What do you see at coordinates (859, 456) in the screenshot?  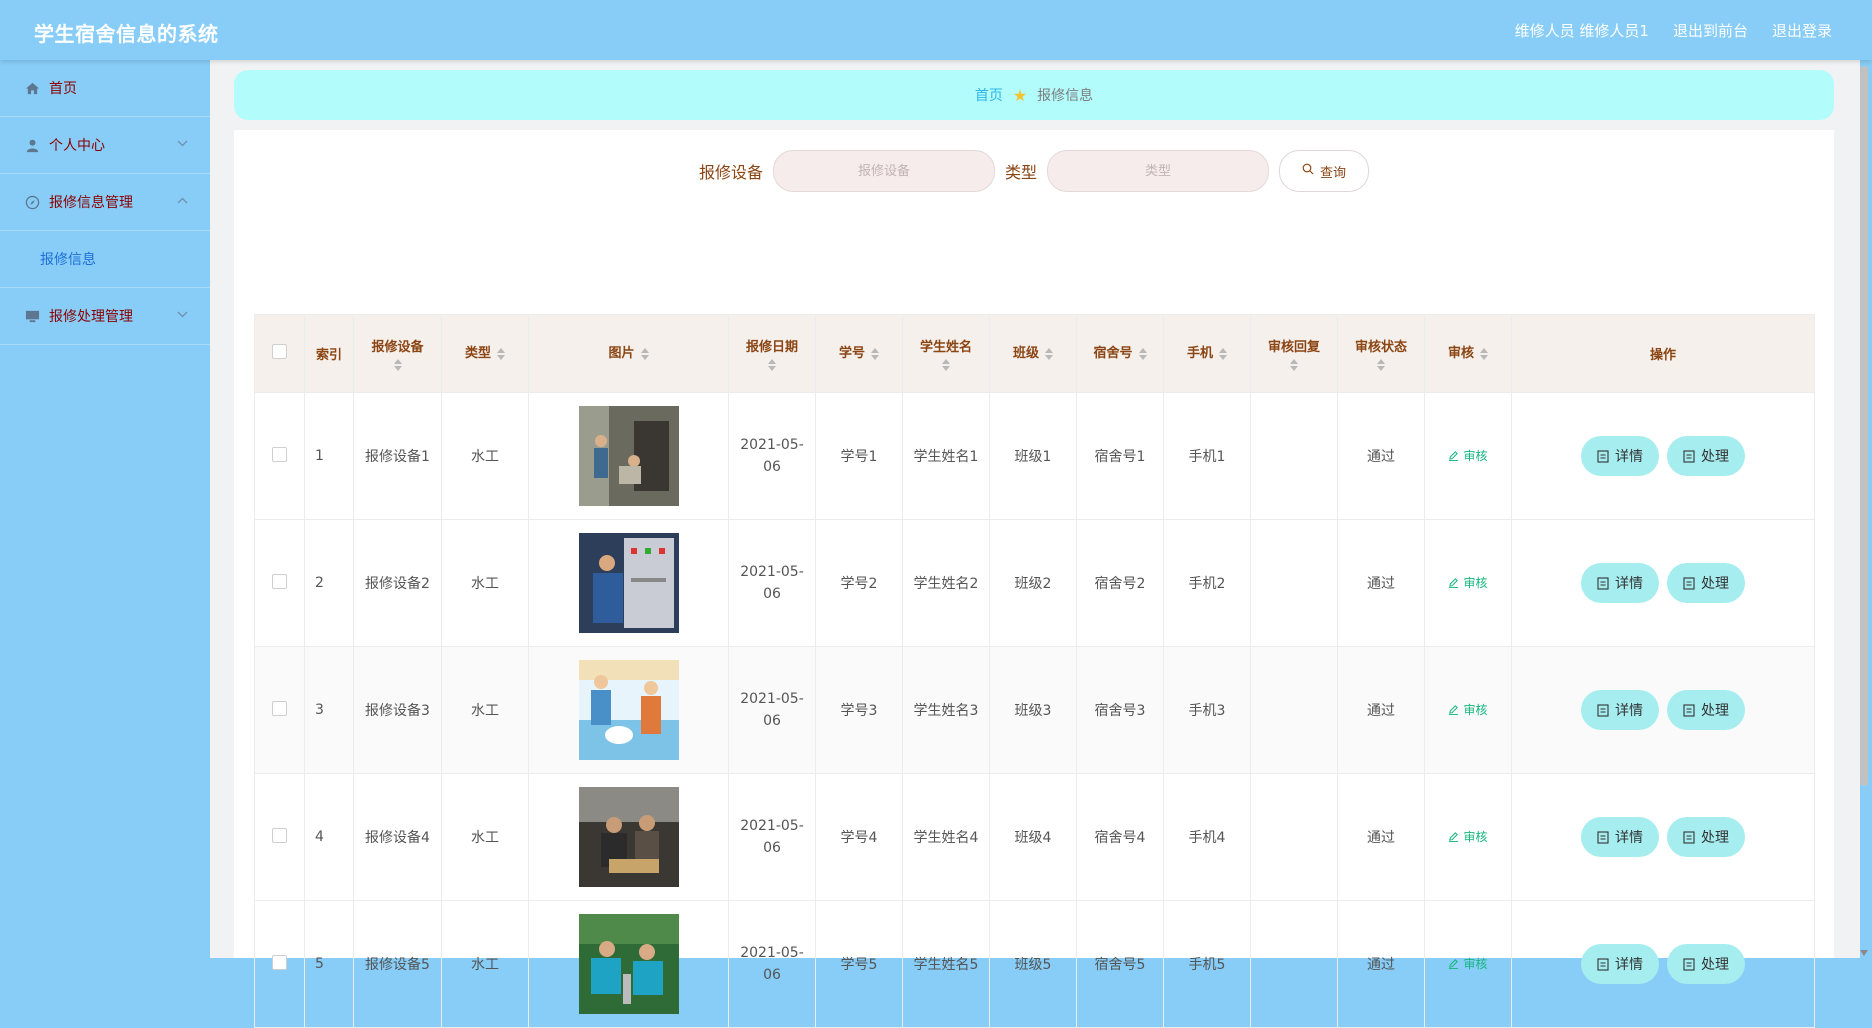 I see `cell-student-id: 学号1` at bounding box center [859, 456].